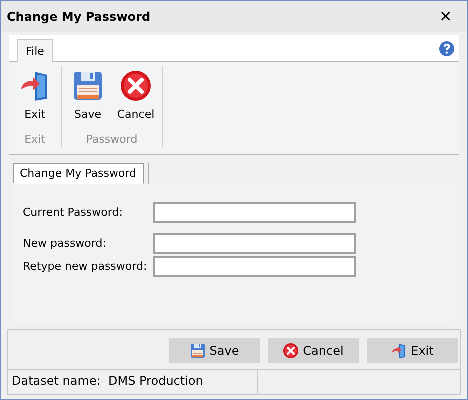  What do you see at coordinates (79, 17) in the screenshot?
I see `window-title: Change My Password` at bounding box center [79, 17].